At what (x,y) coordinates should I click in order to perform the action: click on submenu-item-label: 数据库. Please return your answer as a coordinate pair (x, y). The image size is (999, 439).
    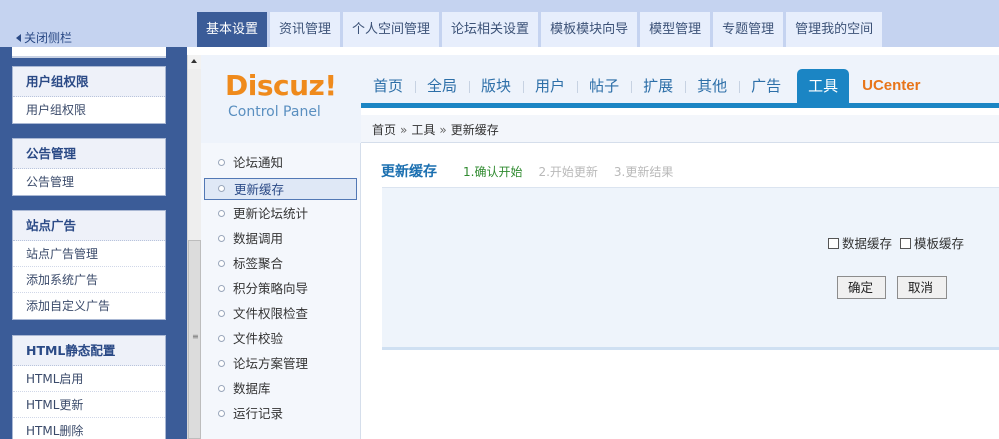
    Looking at the image, I should click on (252, 388).